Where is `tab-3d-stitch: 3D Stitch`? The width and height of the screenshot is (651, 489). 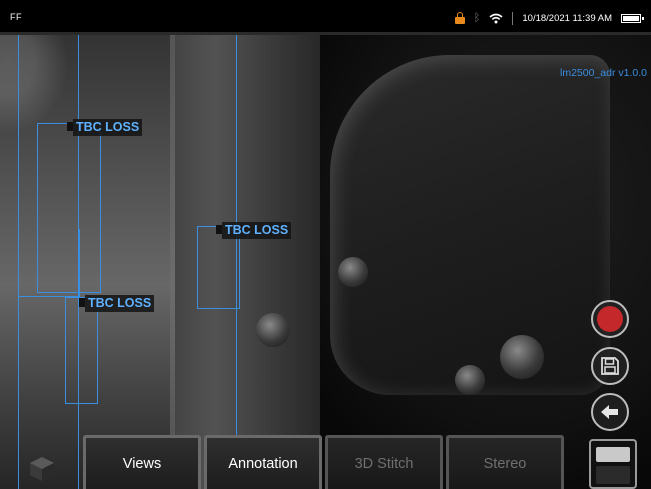 tab-3d-stitch: 3D Stitch is located at coordinates (384, 462).